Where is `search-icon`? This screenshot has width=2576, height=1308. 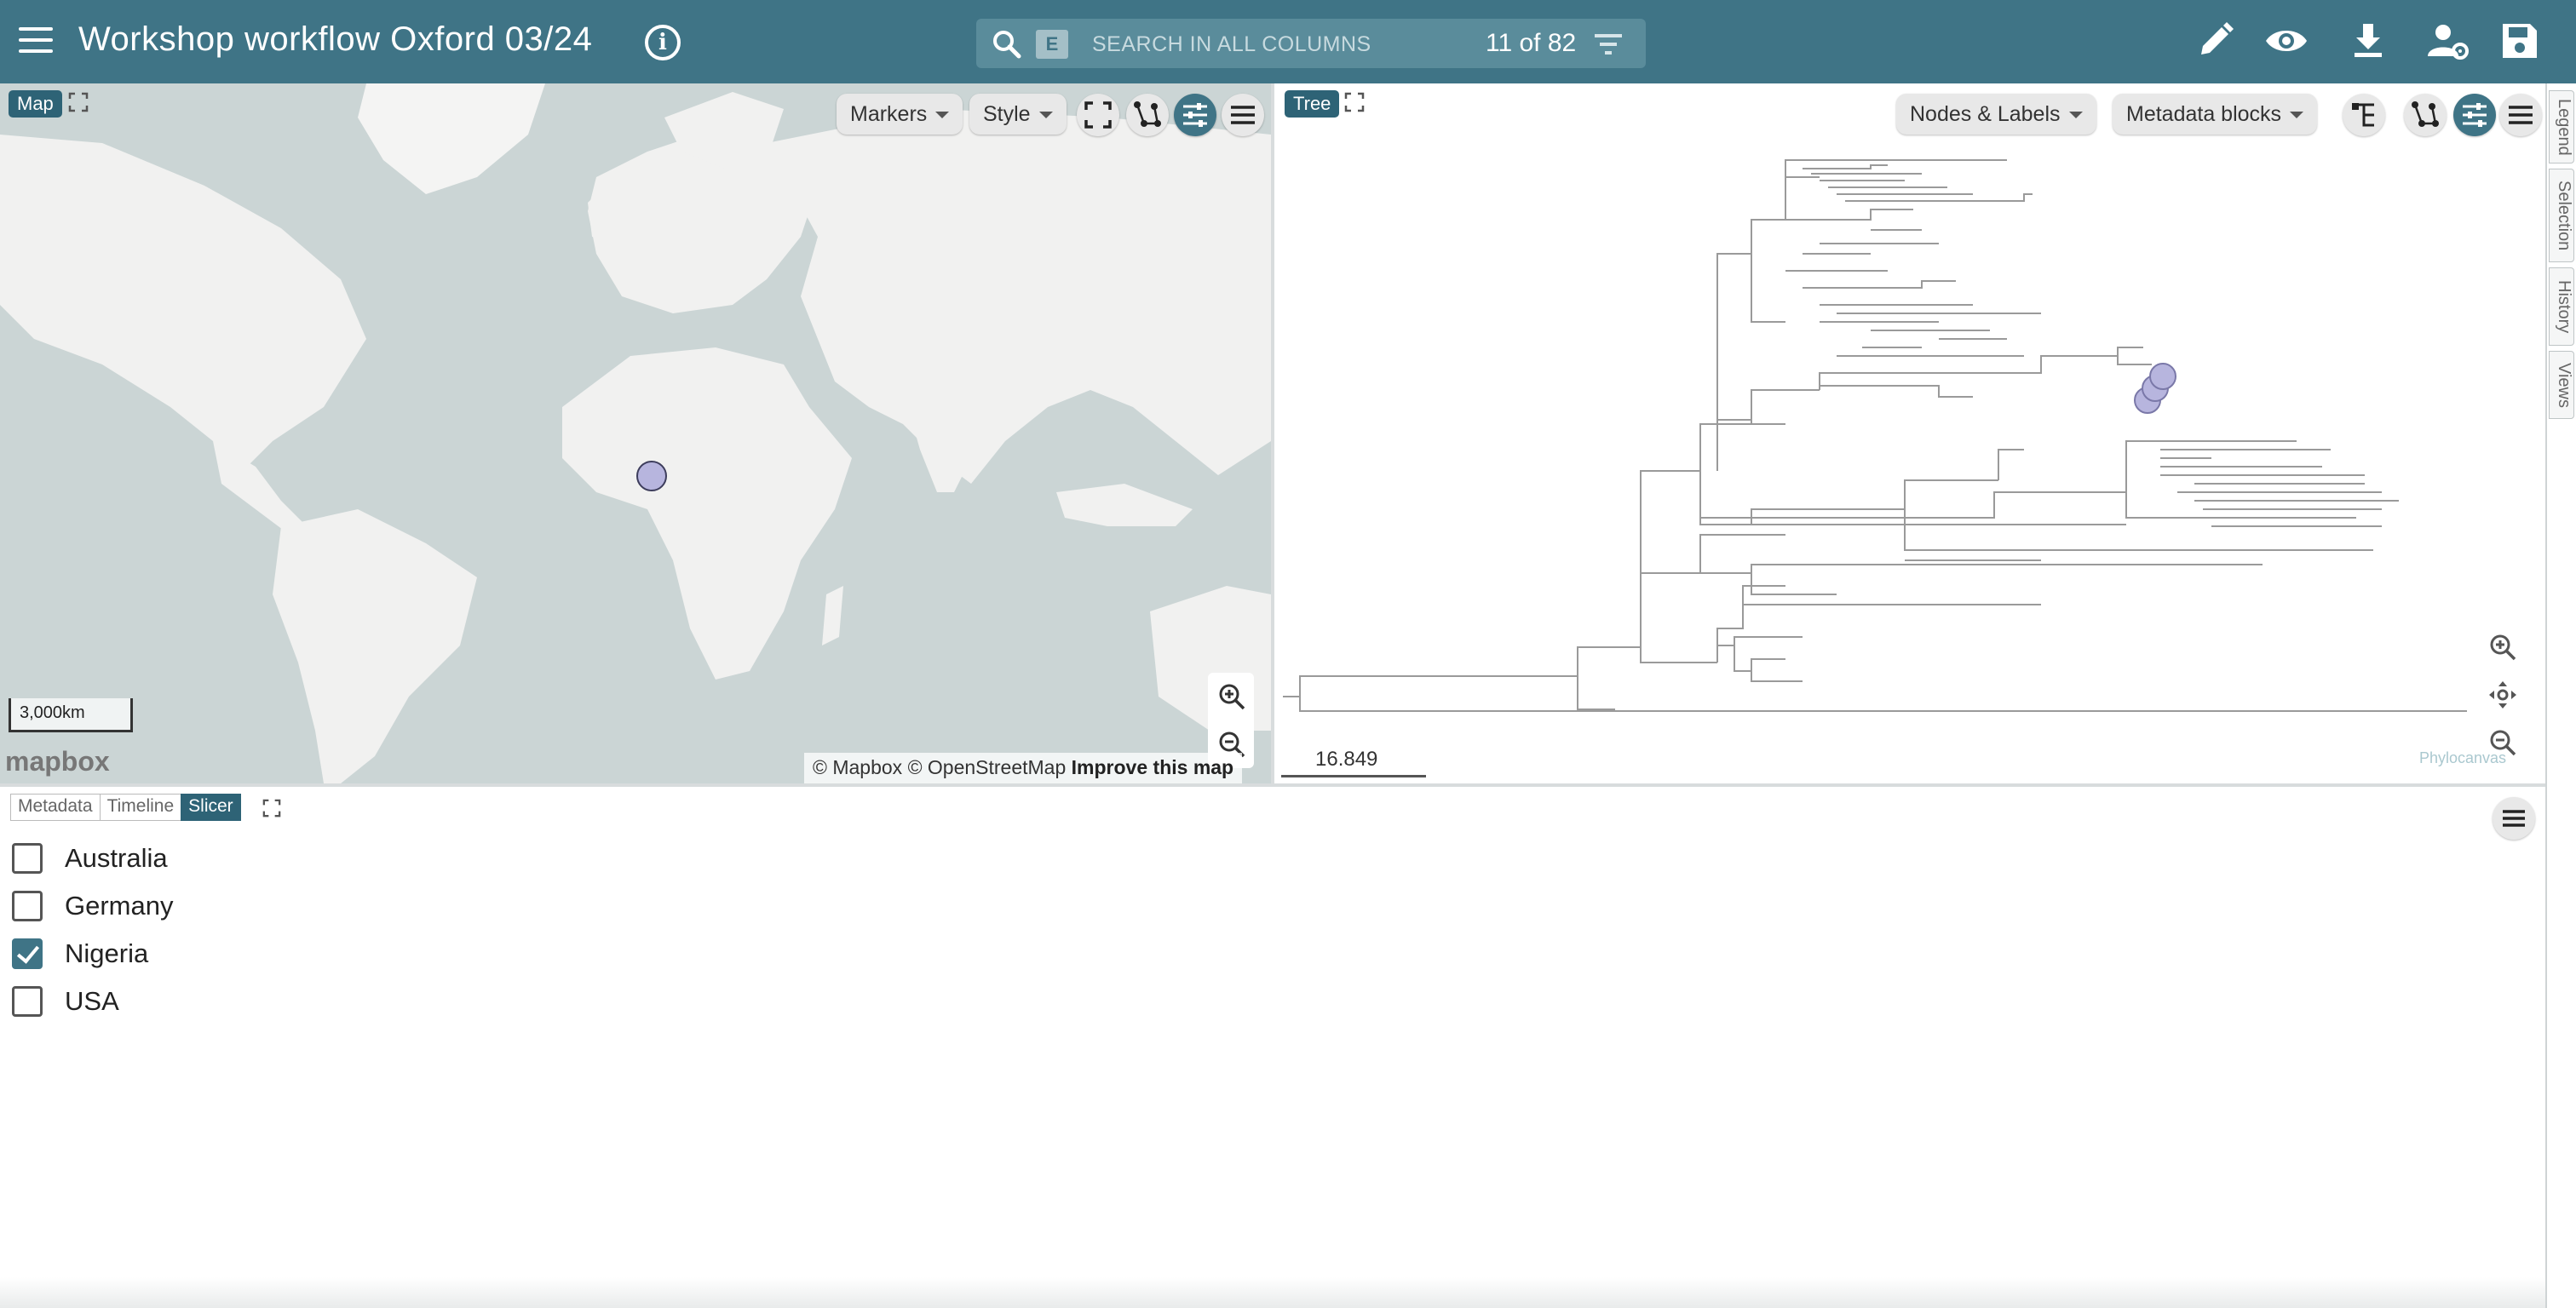
search-icon is located at coordinates (1007, 44).